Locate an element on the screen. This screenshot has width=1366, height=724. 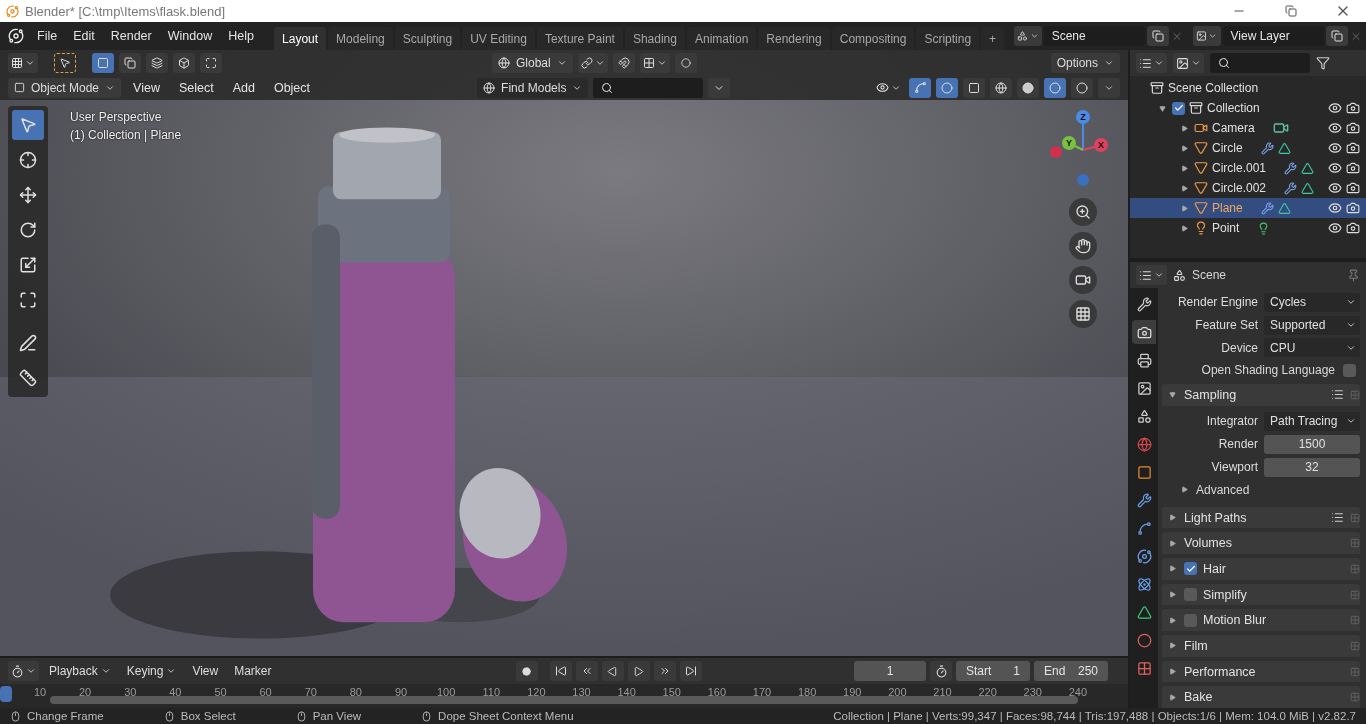
panel-title: Light Paths is located at coordinates (1216, 517).